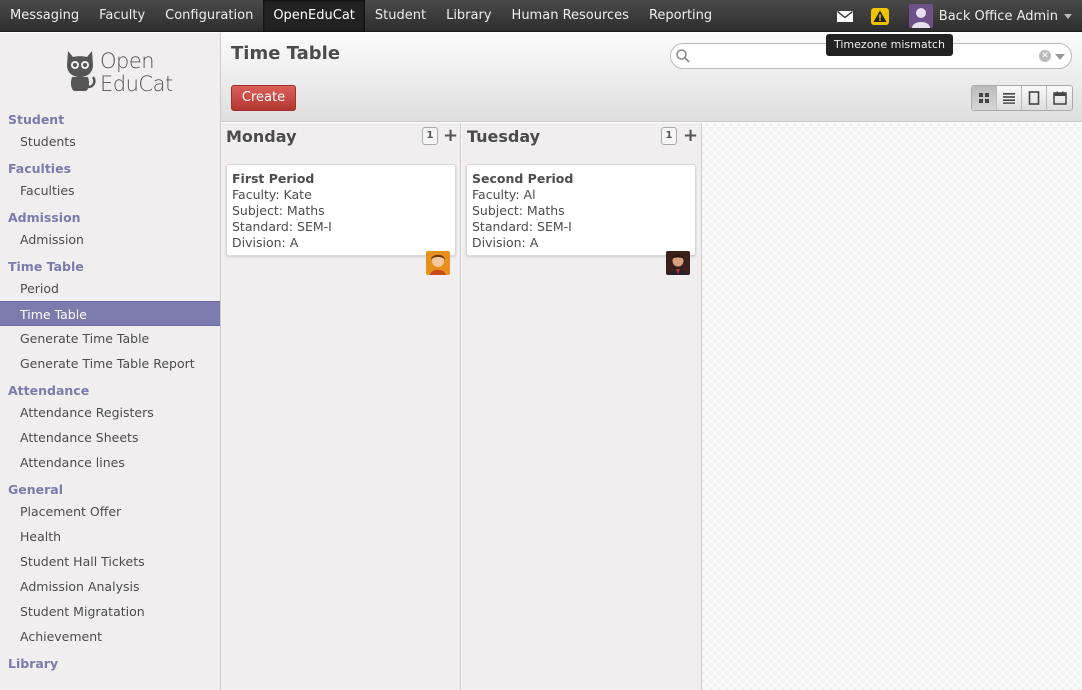  I want to click on sidebar-item-period: Period, so click(110, 288).